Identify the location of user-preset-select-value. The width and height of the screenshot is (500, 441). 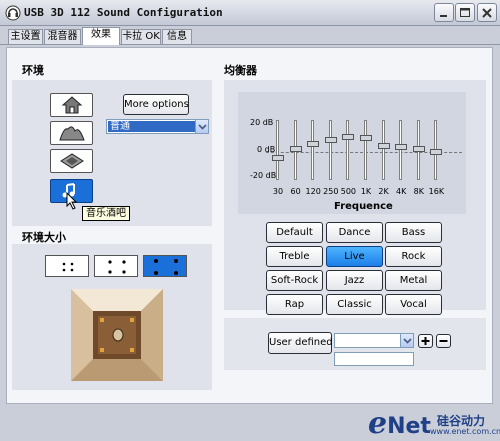
(368, 340).